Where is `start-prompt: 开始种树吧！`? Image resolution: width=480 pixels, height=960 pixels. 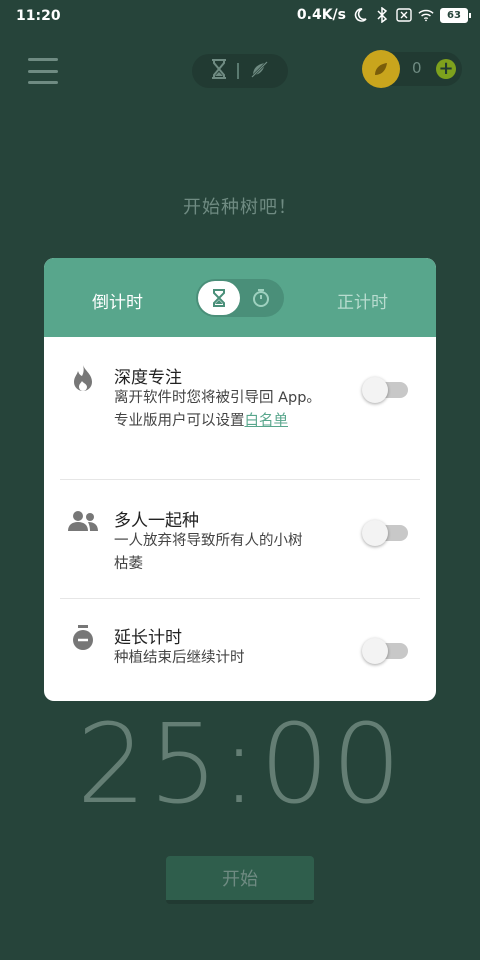
start-prompt: 开始种树吧！ is located at coordinates (240, 207).